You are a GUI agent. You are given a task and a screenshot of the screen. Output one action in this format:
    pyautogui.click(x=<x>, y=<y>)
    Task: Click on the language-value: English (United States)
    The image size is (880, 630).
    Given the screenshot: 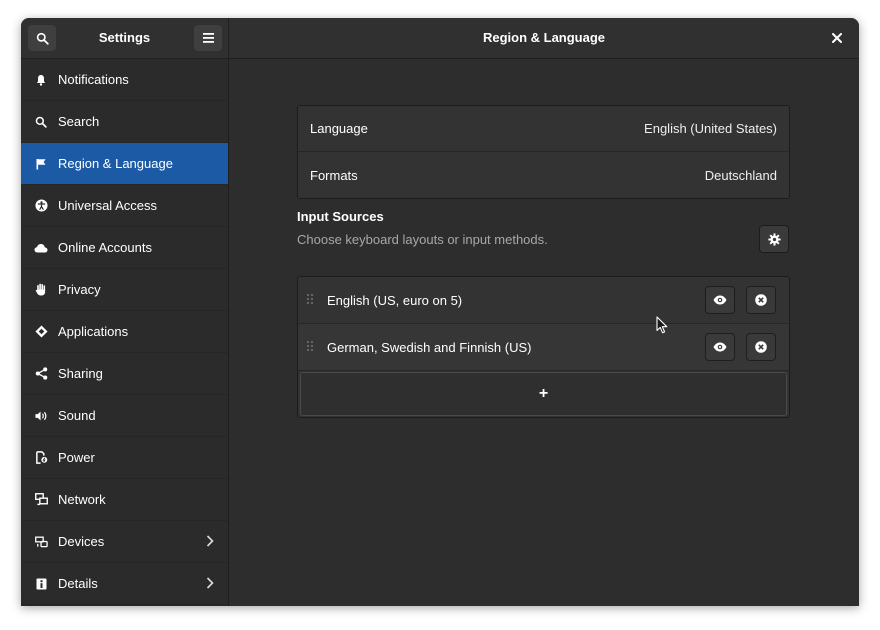 What is the action you would take?
    pyautogui.click(x=710, y=128)
    